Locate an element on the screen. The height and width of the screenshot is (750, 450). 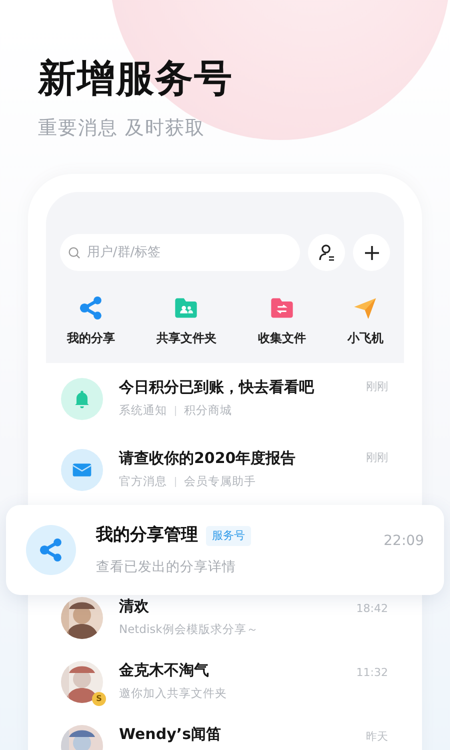
search-field: 用户/群/标签 is located at coordinates (180, 253).